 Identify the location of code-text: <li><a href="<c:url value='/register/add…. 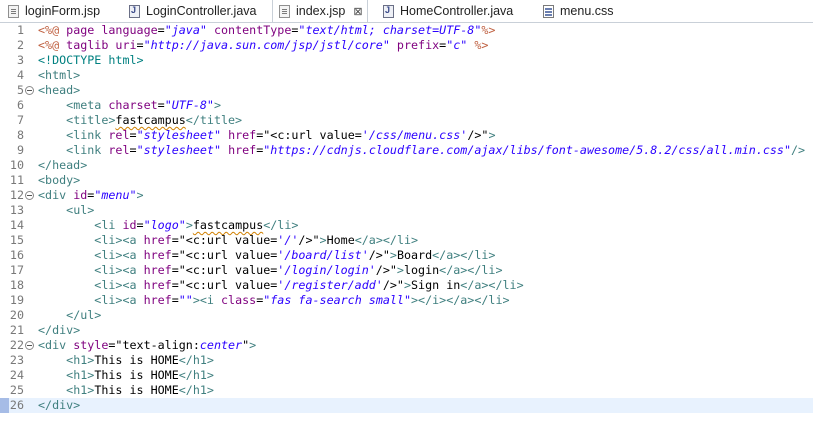
(280, 285).